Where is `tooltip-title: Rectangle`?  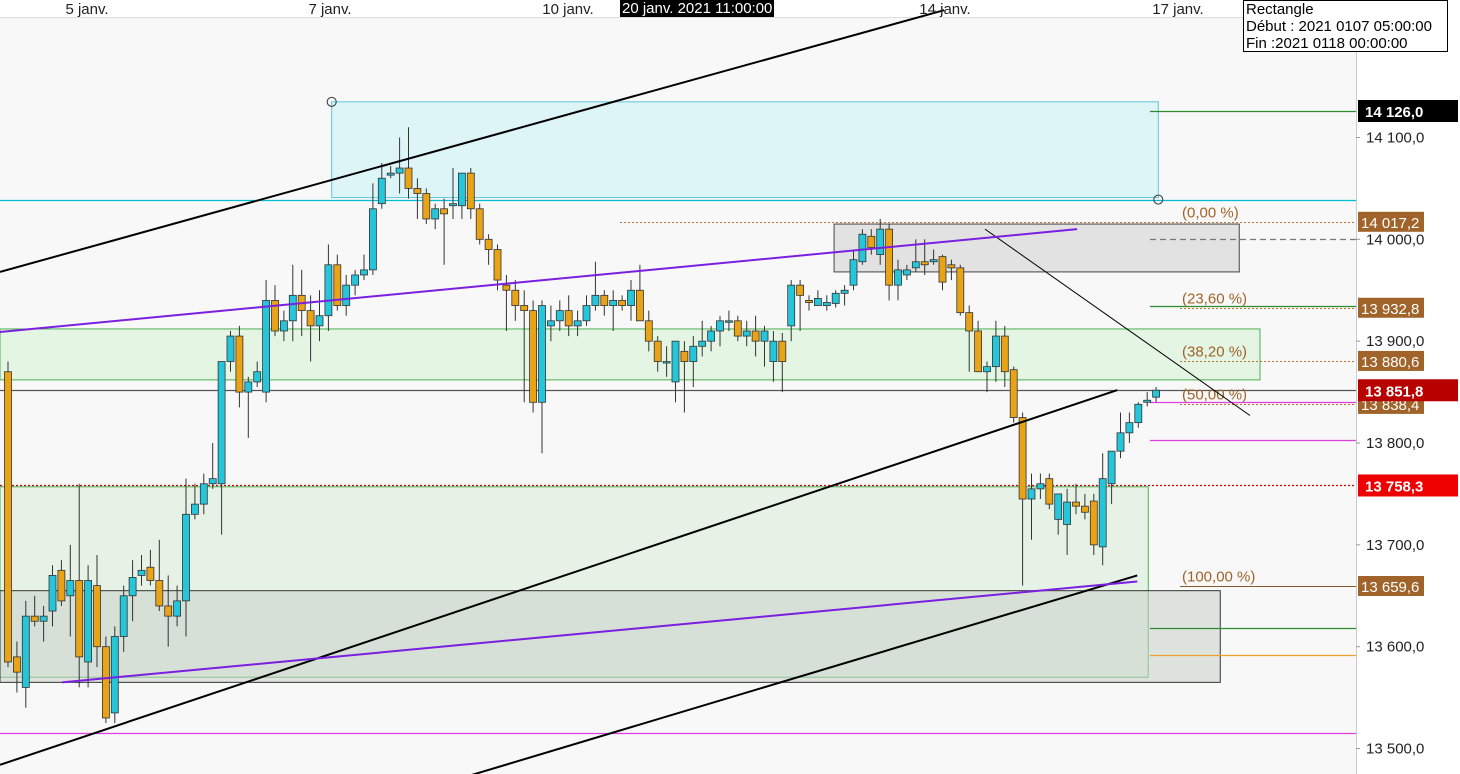
tooltip-title: Rectangle is located at coordinates (1280, 9).